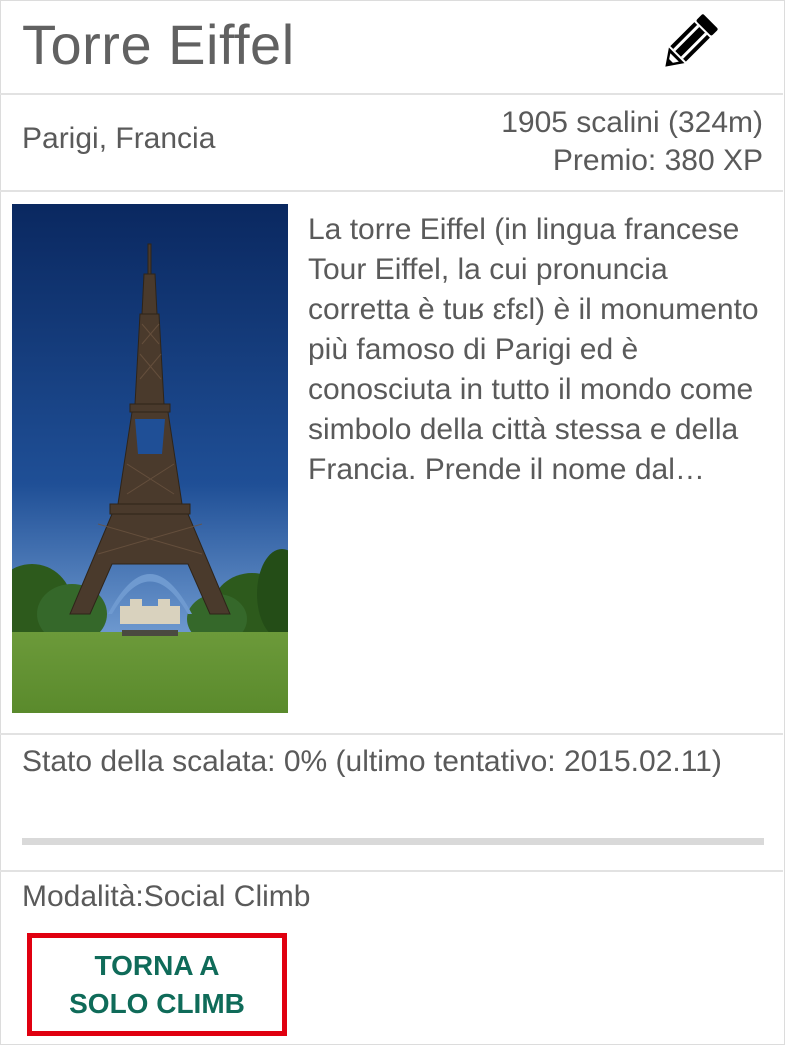 Image resolution: width=785 pixels, height=1045 pixels. I want to click on location-label: Parigi, Francia, so click(119, 138).